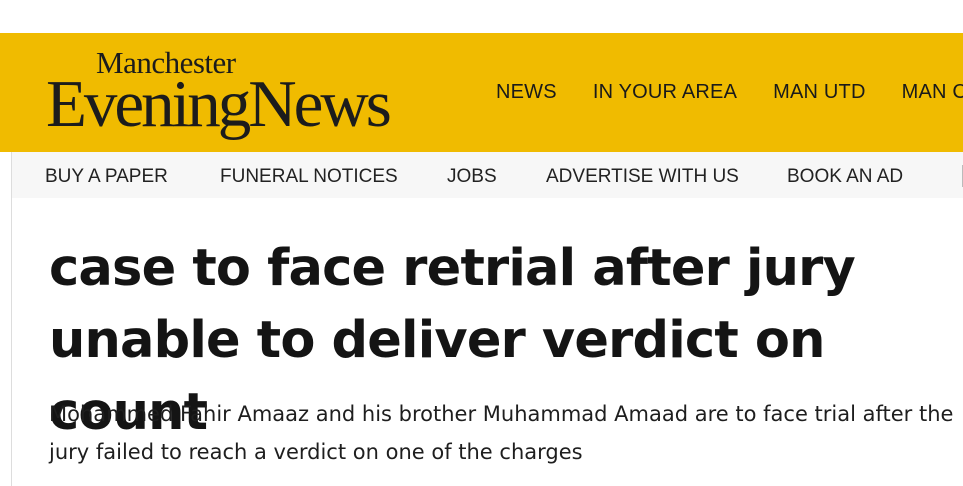  I want to click on sub-nav-book-an-ad: BOOK AN AD, so click(845, 175).